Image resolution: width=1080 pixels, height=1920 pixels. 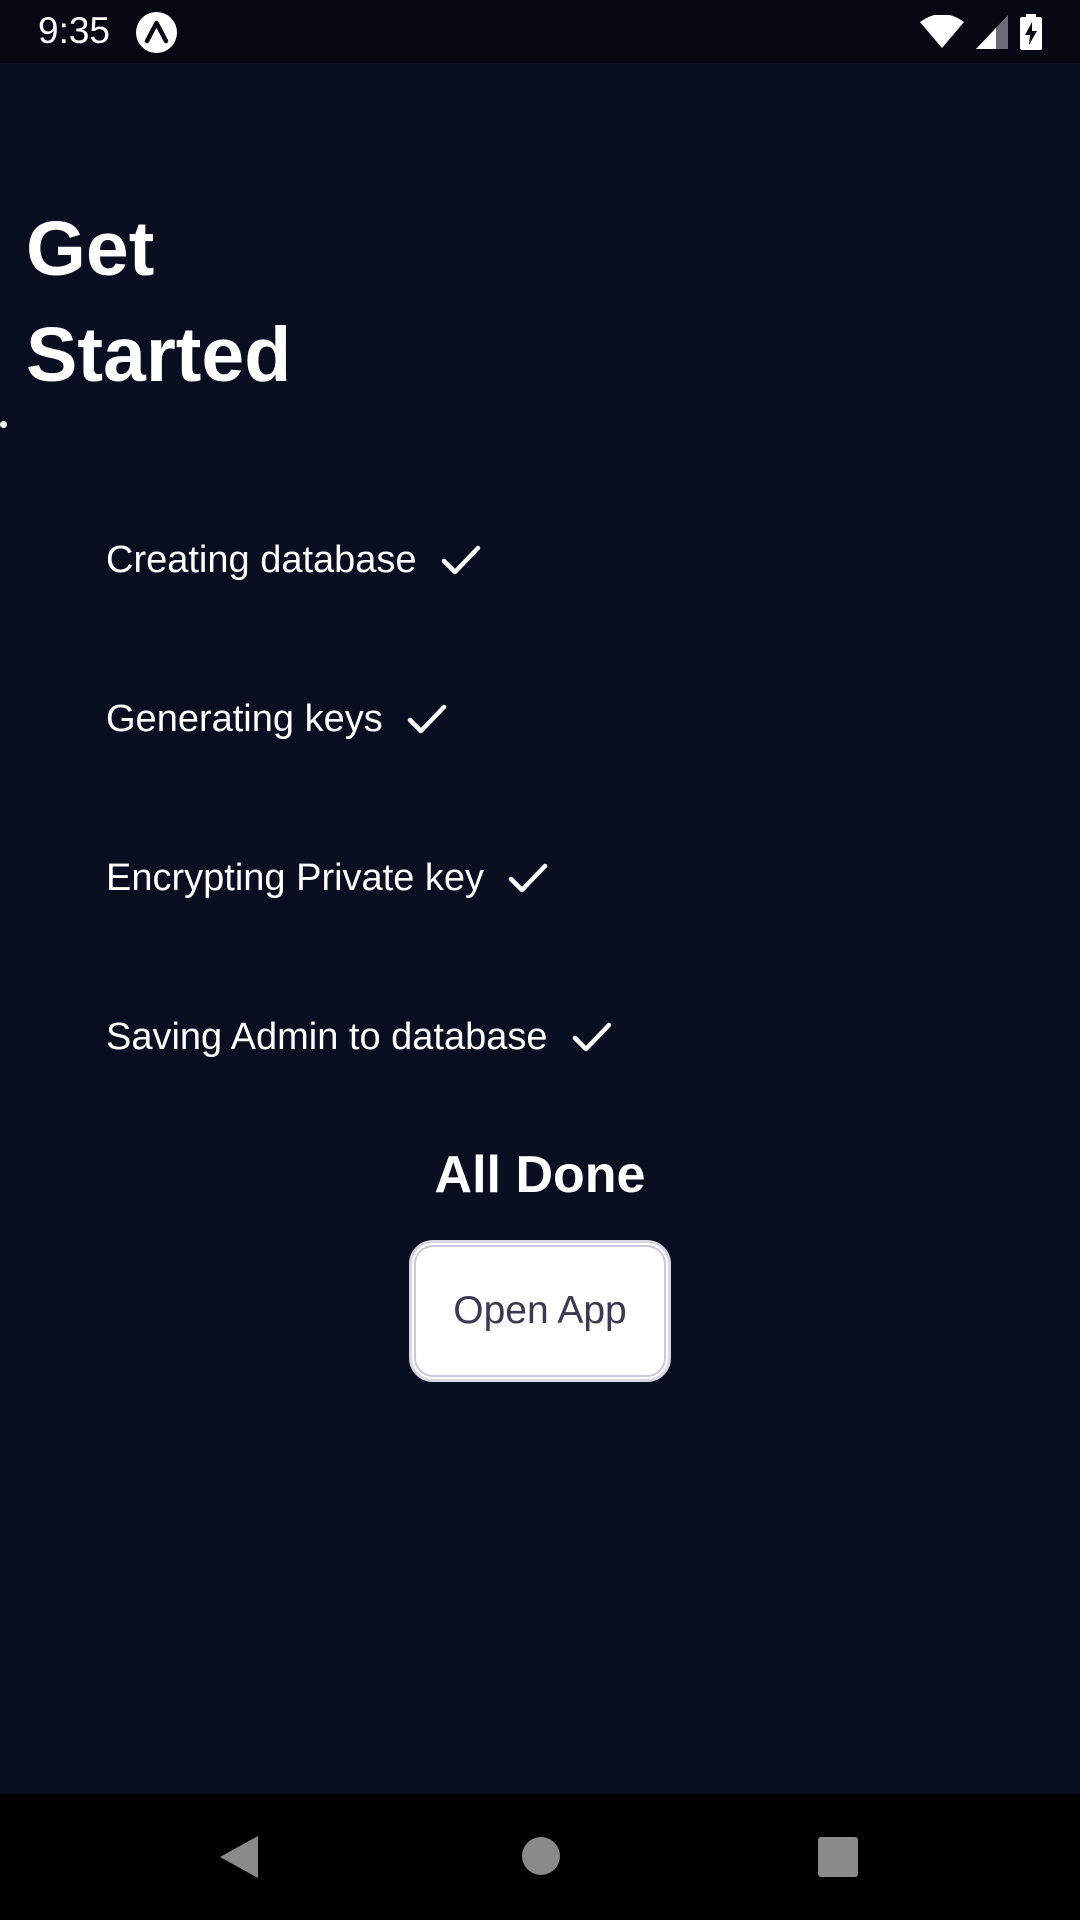 I want to click on step-label: Generating keys, so click(x=244, y=718).